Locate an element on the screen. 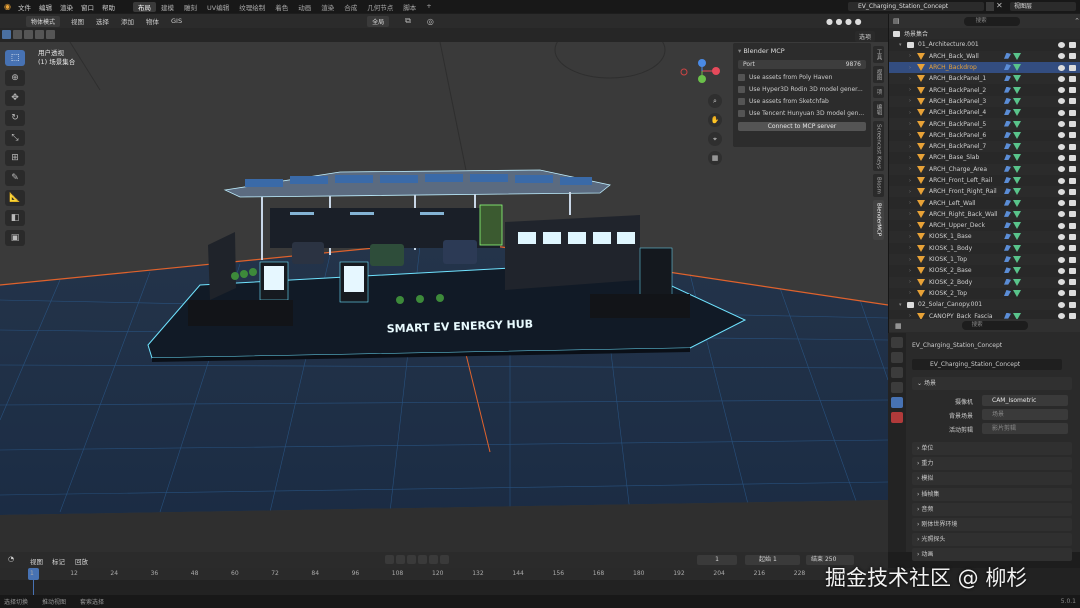  outliner-row: › ARCH_BackPanel_3 is located at coordinates (984, 101).